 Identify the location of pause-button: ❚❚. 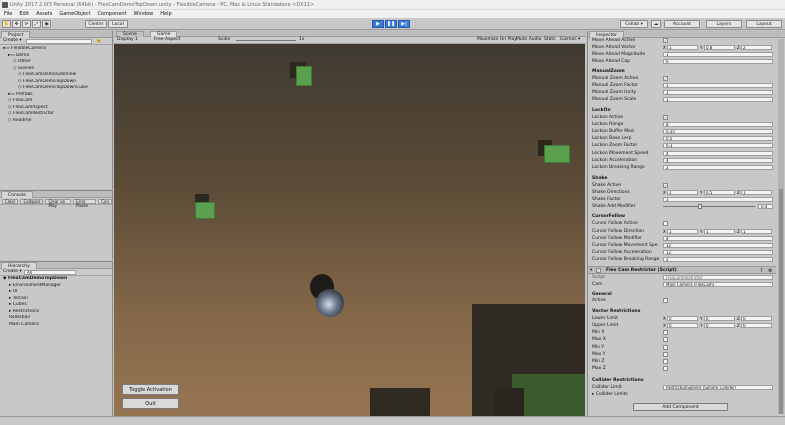
(391, 24).